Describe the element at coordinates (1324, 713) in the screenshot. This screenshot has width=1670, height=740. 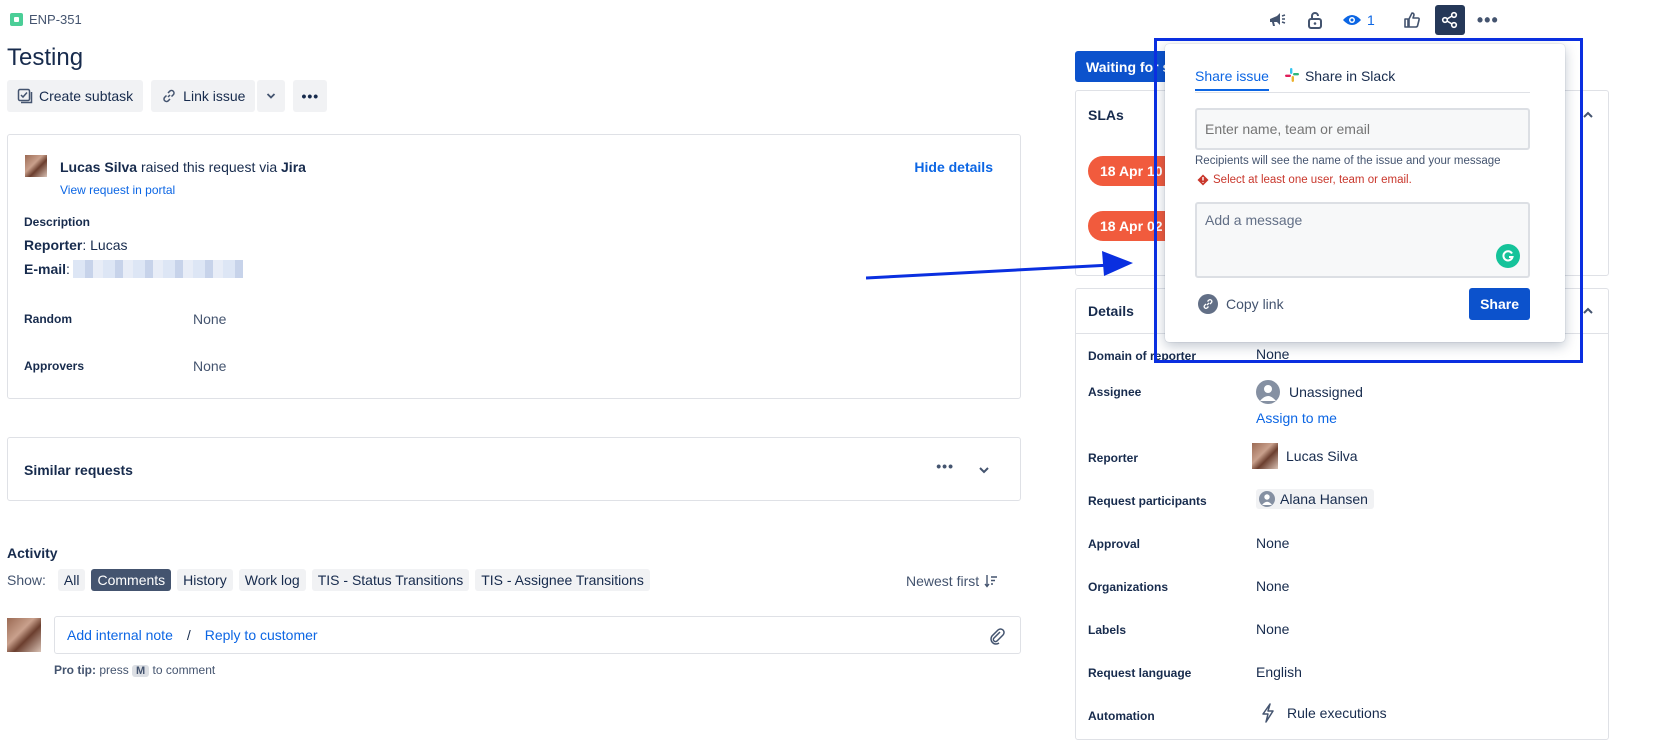
I see `automation-value: Rule executions` at that location.